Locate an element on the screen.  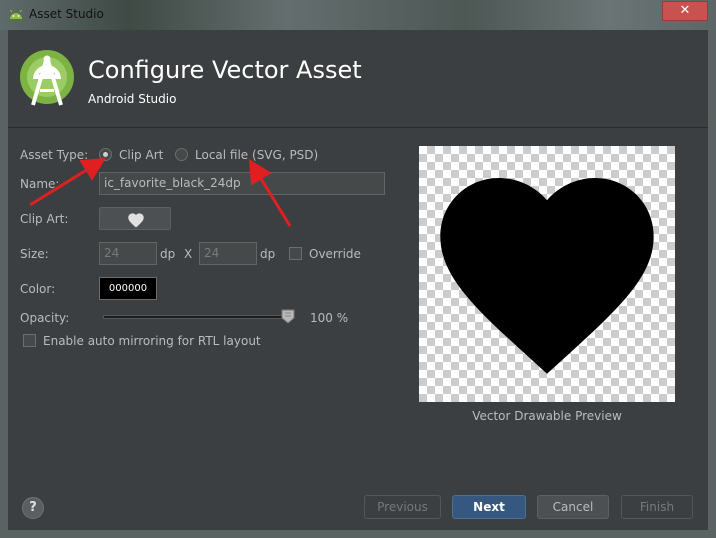
annotation-arrow-clip-art is located at coordinates (68, 182).